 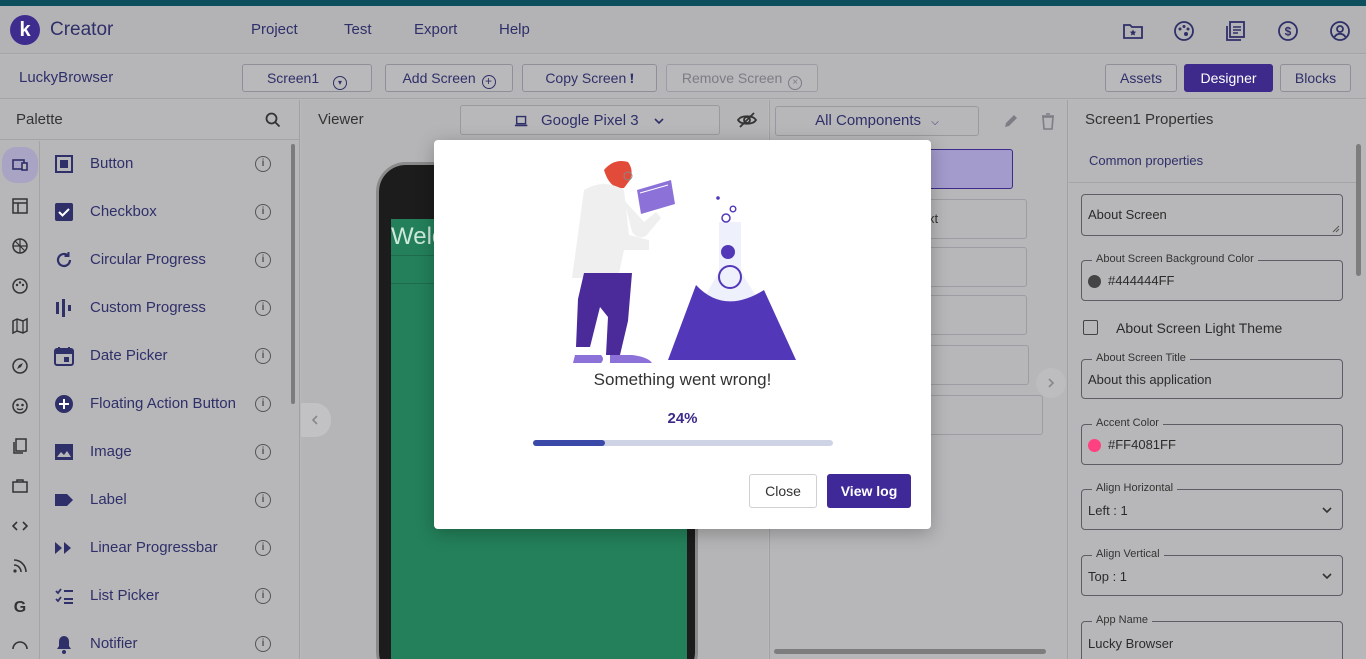 I want to click on plus-circle-icon: +, so click(x=488, y=82).